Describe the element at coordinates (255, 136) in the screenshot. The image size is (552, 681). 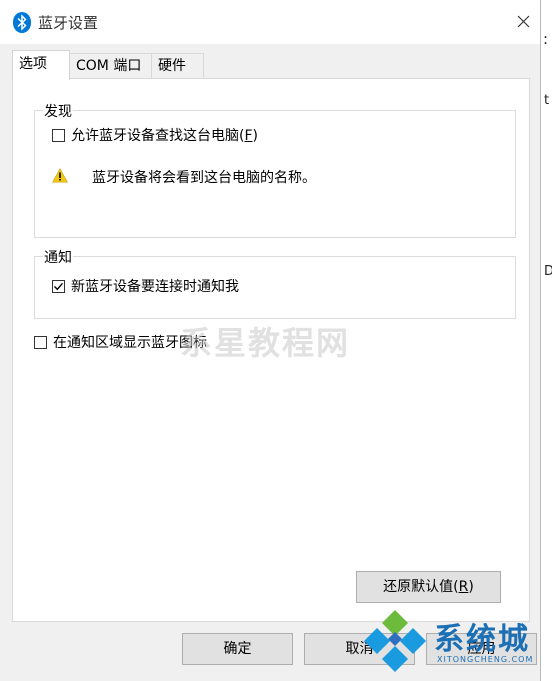
I see `allow-discovery-text-end: )` at that location.